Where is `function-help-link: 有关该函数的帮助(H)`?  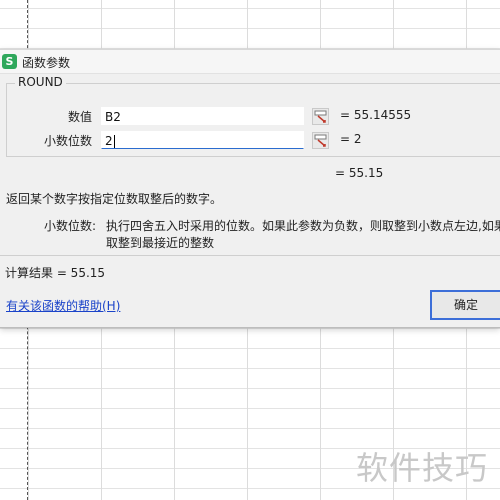
function-help-link: 有关该函数的帮助(H) is located at coordinates (63, 305).